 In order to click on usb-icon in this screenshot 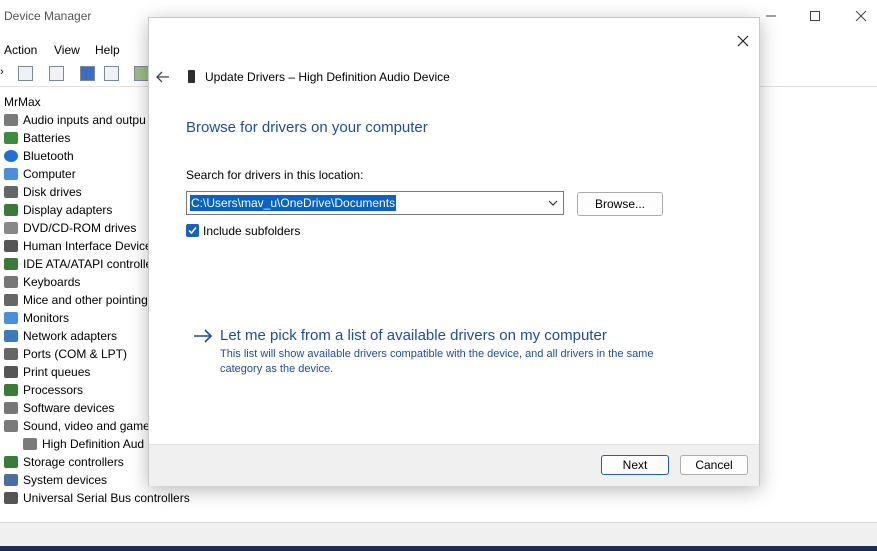, I will do `click(11, 498)`.